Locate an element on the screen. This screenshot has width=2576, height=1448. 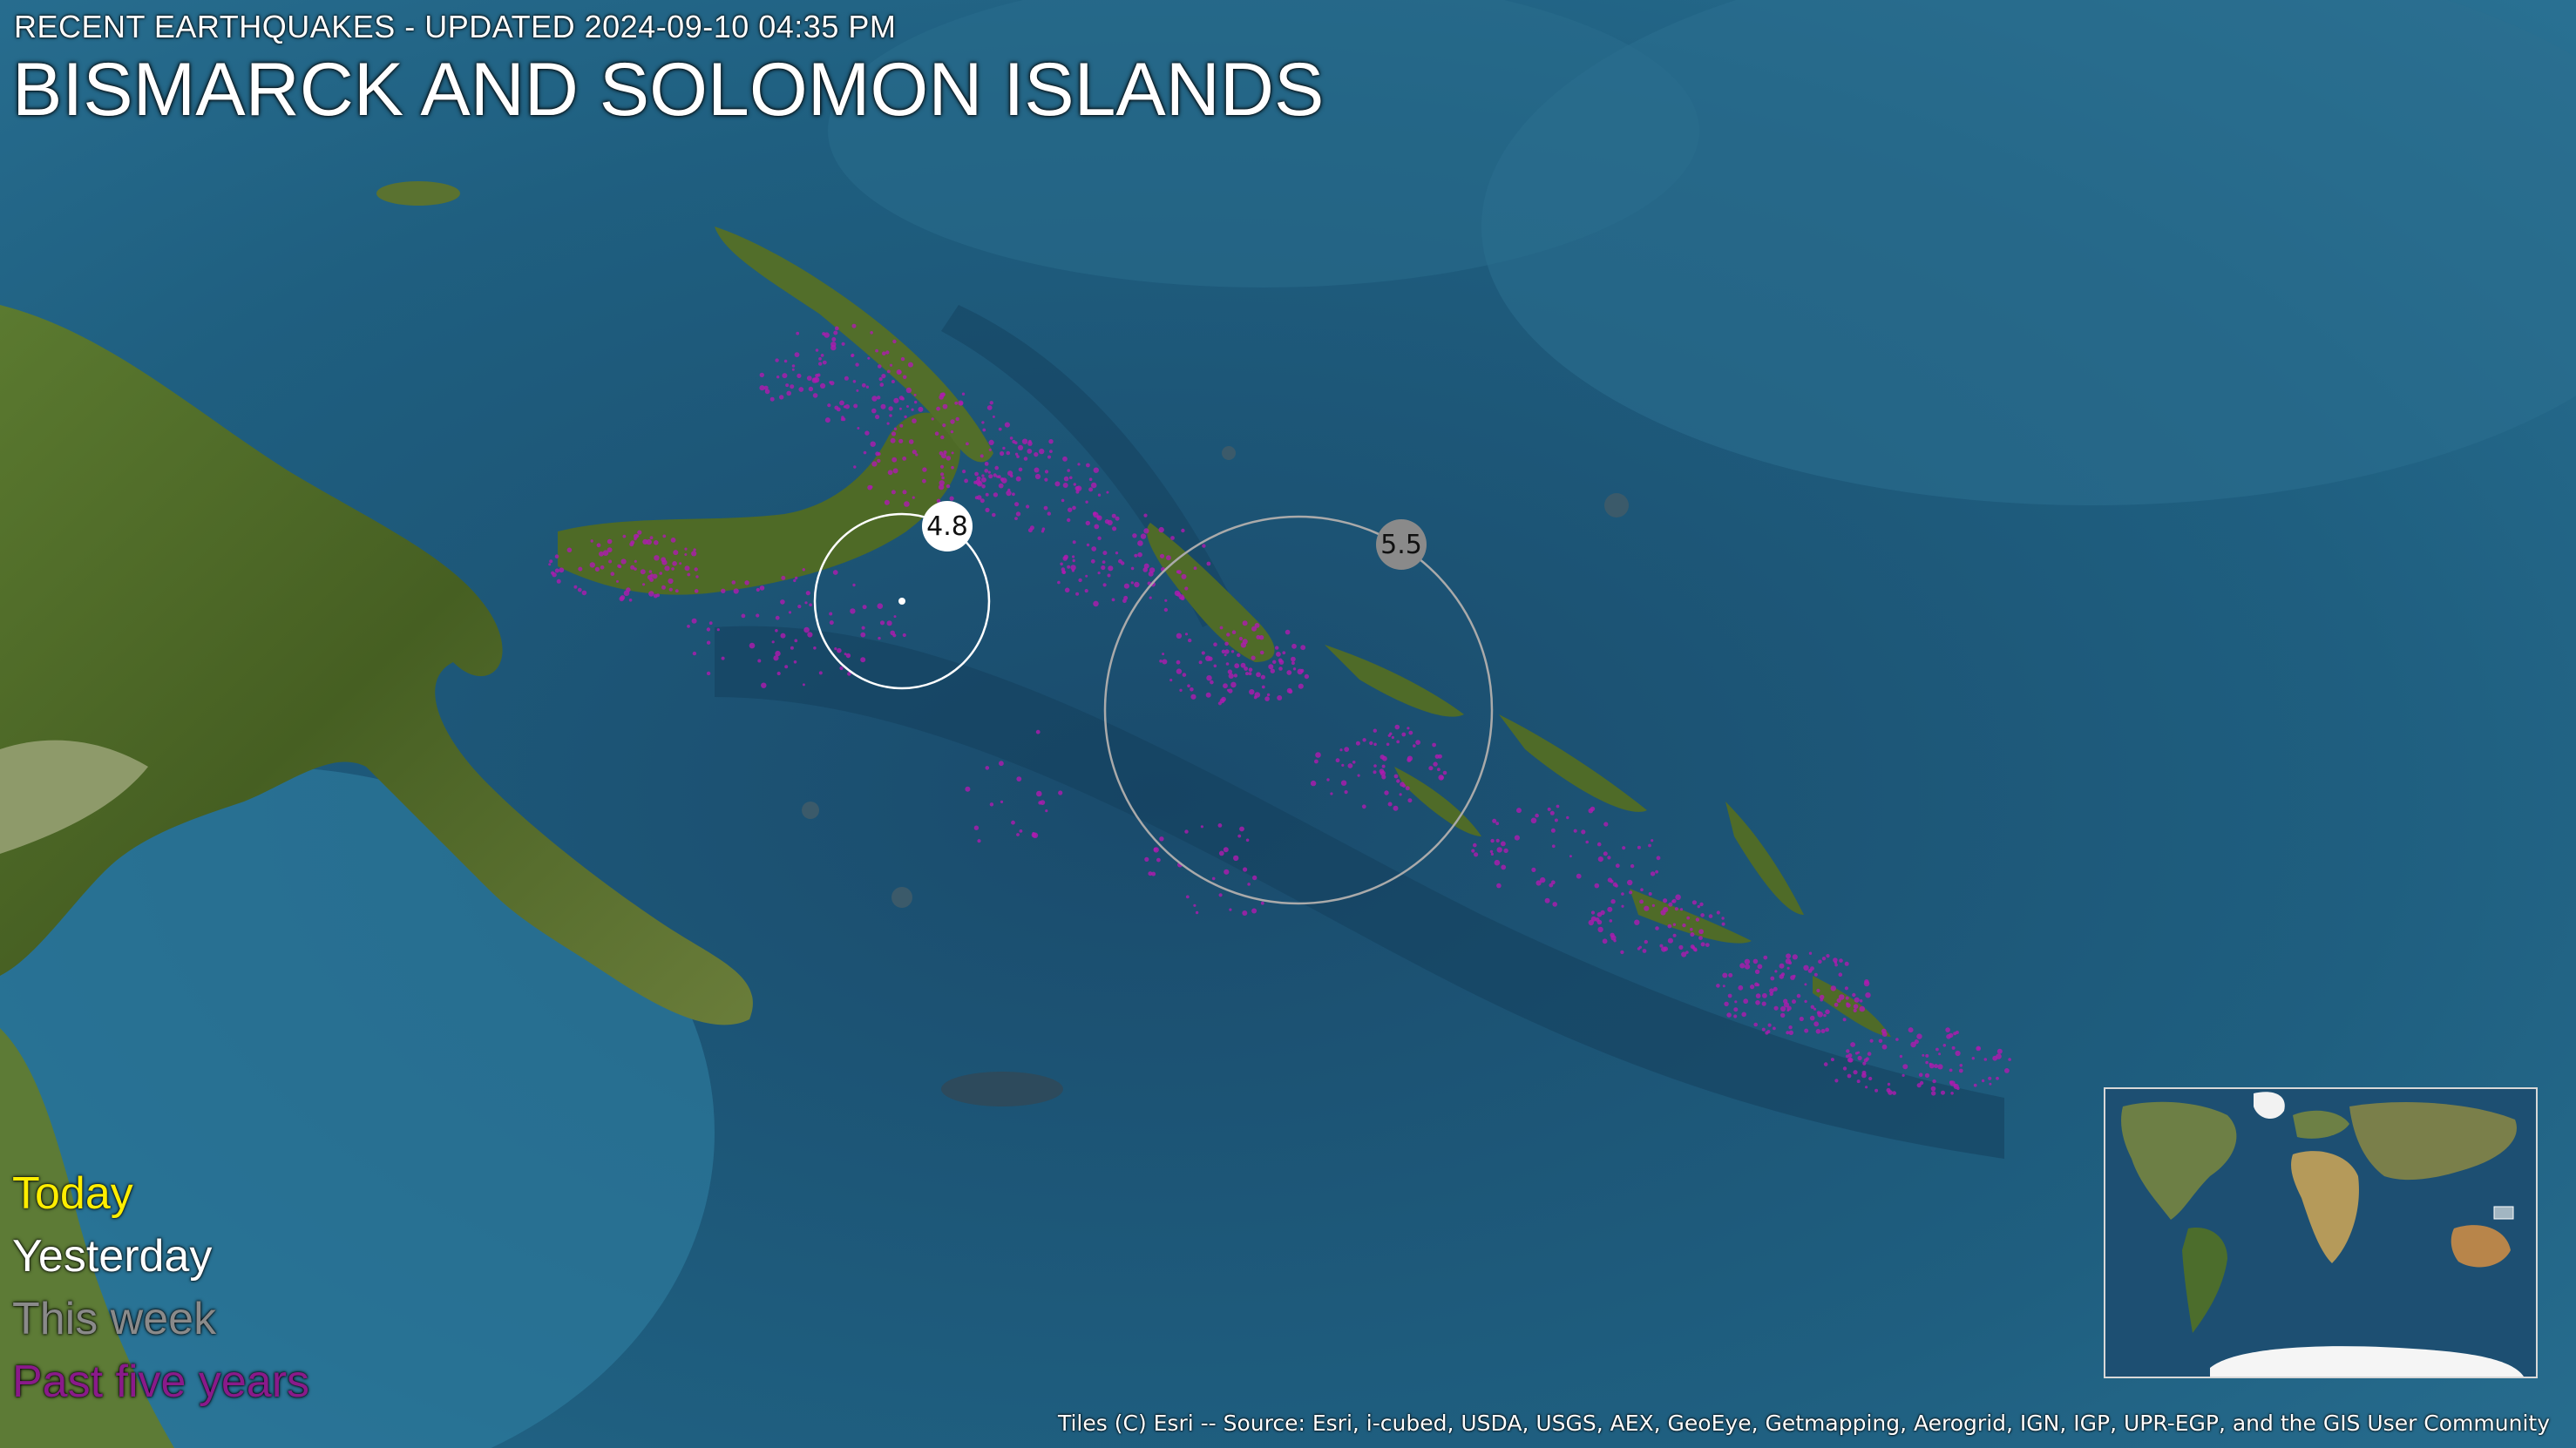
atoll is located at coordinates (1617, 505).